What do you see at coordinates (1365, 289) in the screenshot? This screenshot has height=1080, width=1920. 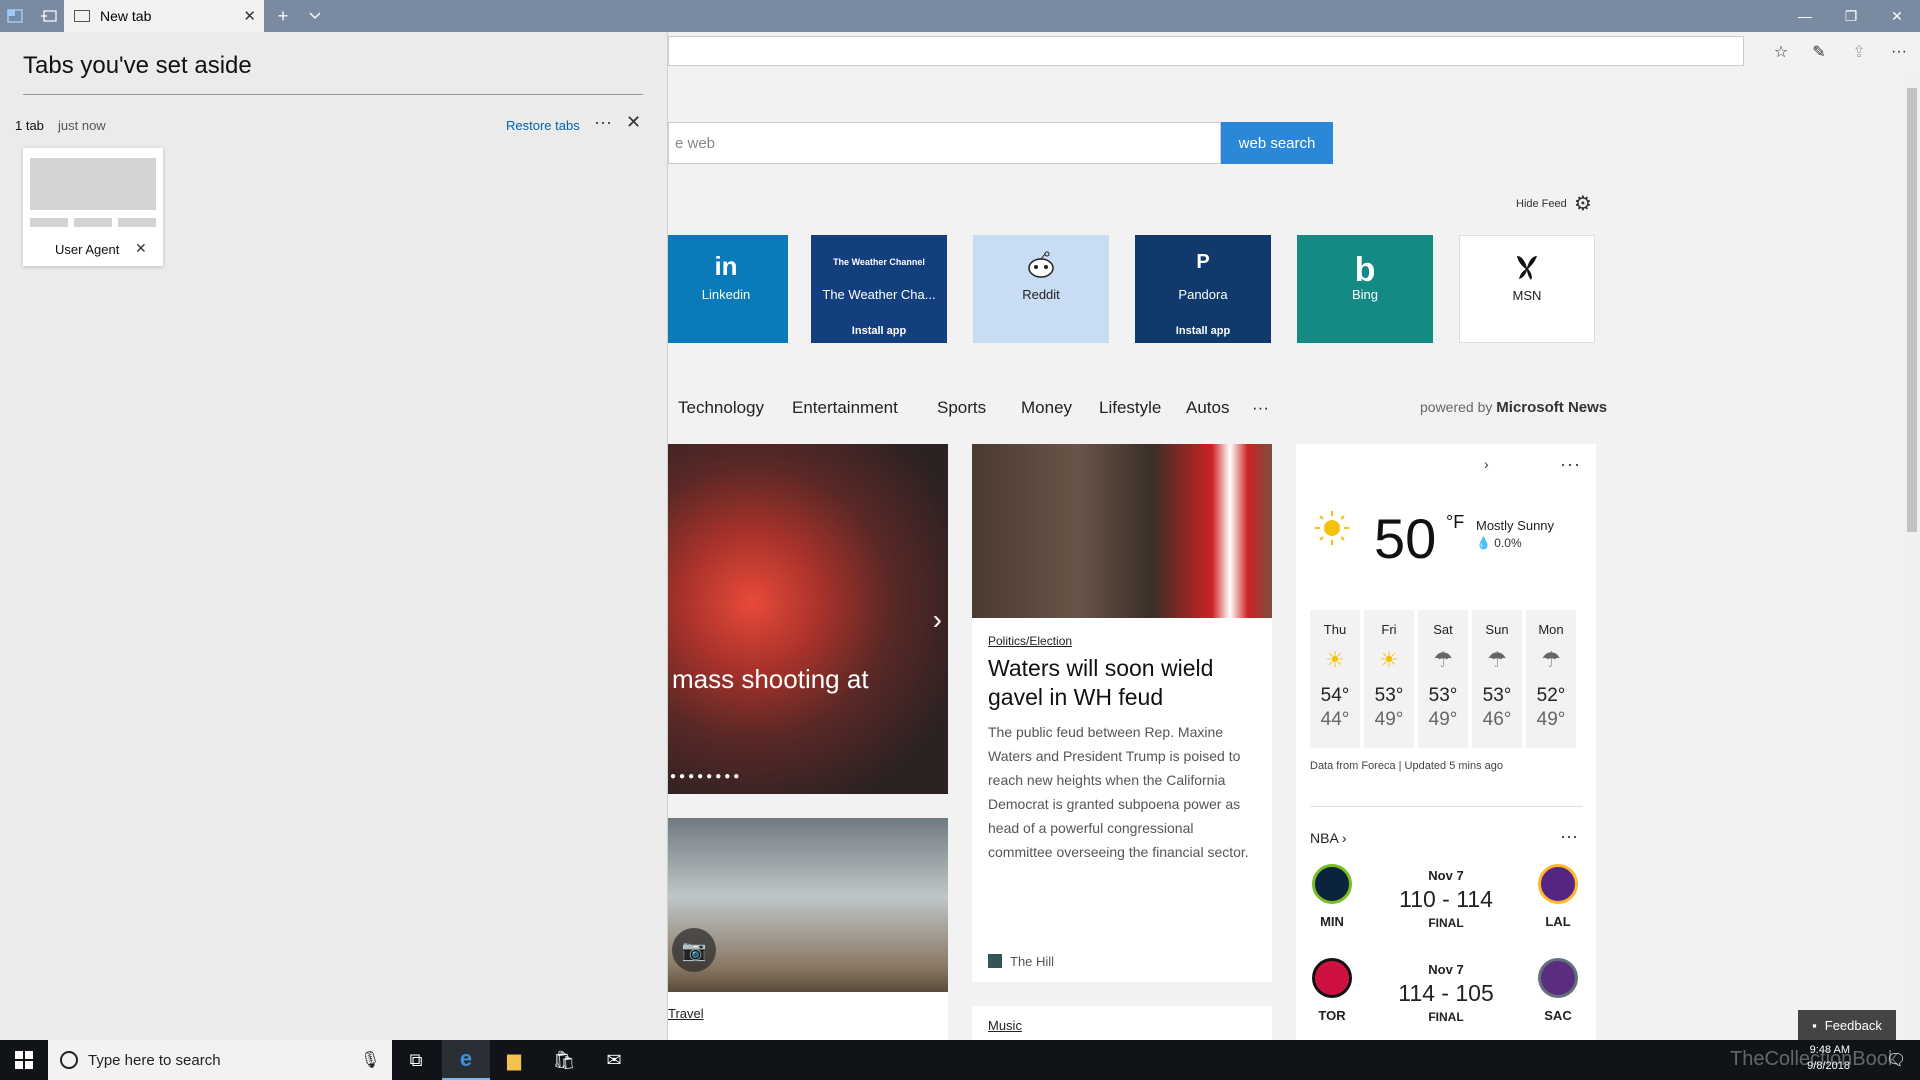 I see `tile-bing: b Bing` at bounding box center [1365, 289].